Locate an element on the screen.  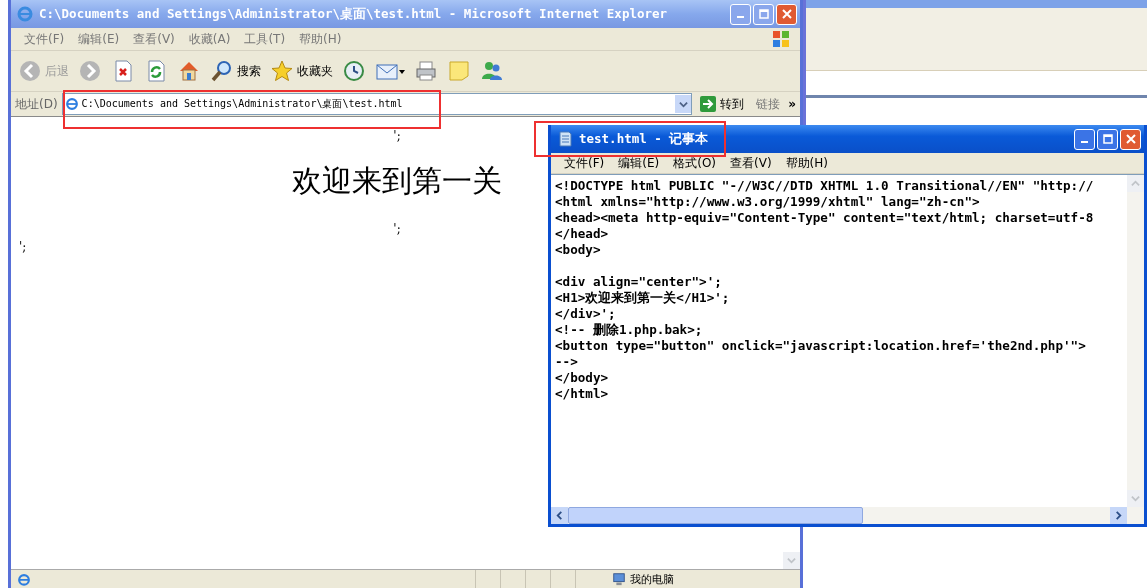
chevron-right-icon is located at coordinates (1118, 515).